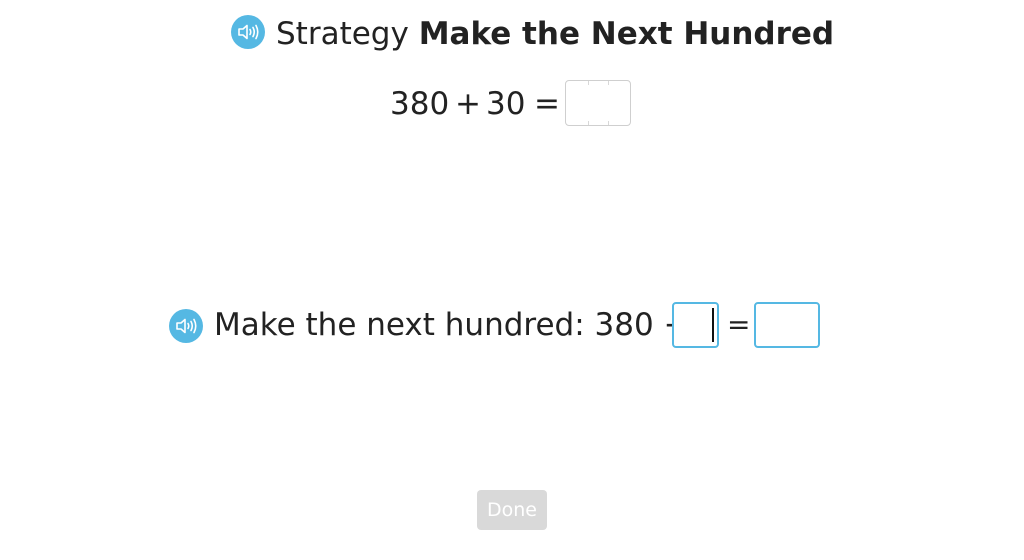 The height and width of the screenshot is (560, 1024). Describe the element at coordinates (598, 103) in the screenshot. I see `equation-answer-box` at that location.